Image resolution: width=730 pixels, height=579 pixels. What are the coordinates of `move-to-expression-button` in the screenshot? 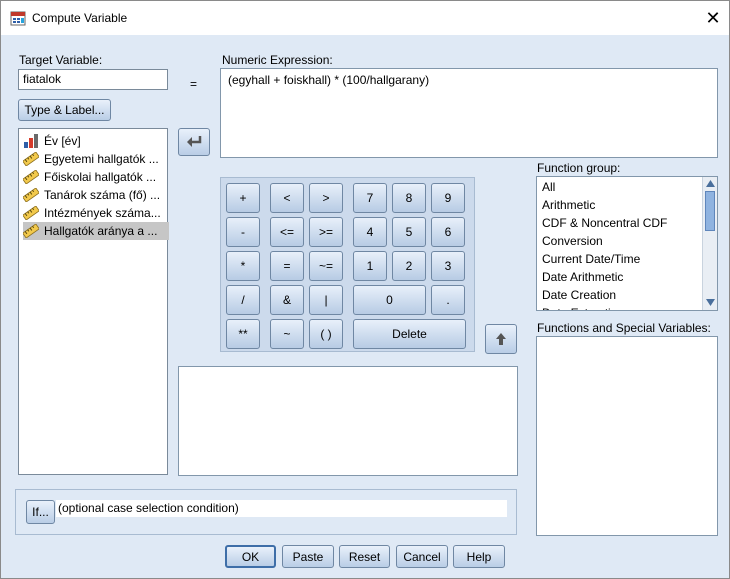 It's located at (194, 142).